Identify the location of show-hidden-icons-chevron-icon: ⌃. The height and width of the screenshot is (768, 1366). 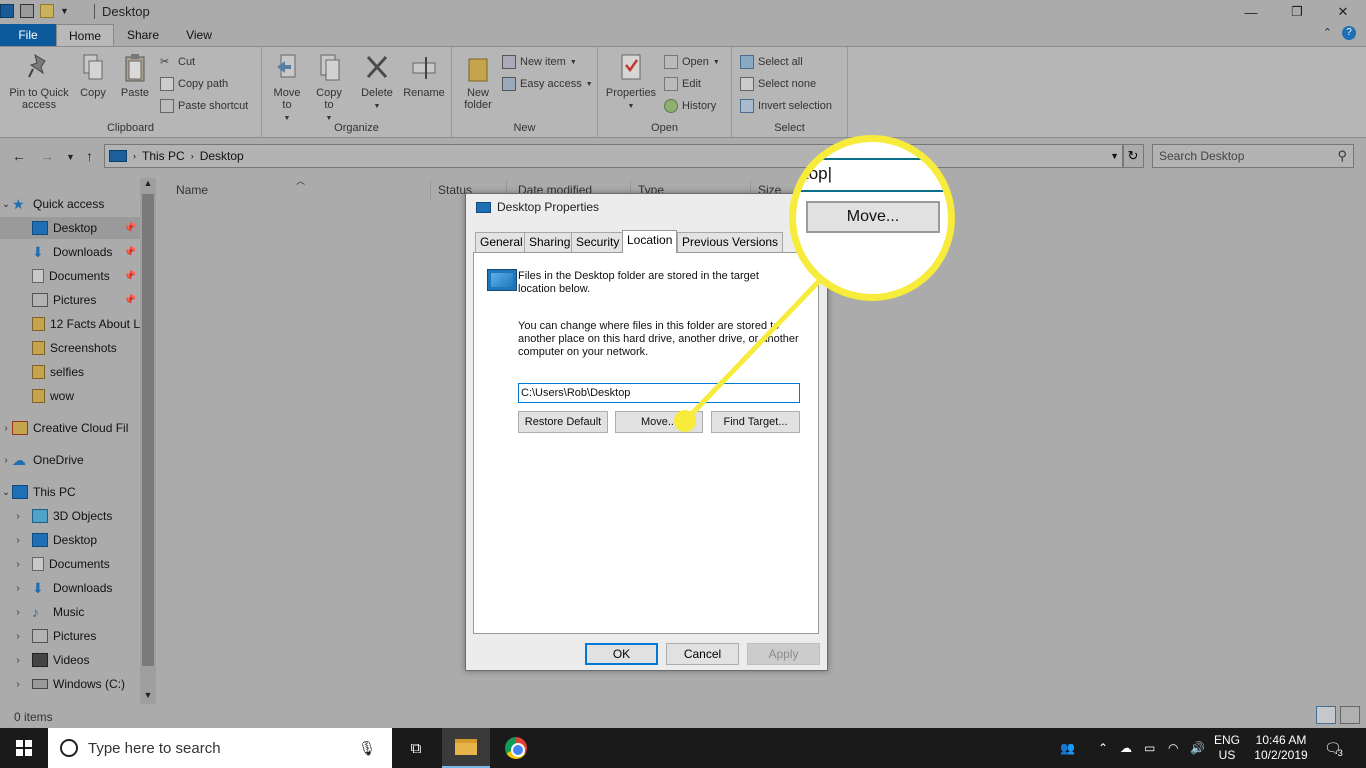
(1103, 748).